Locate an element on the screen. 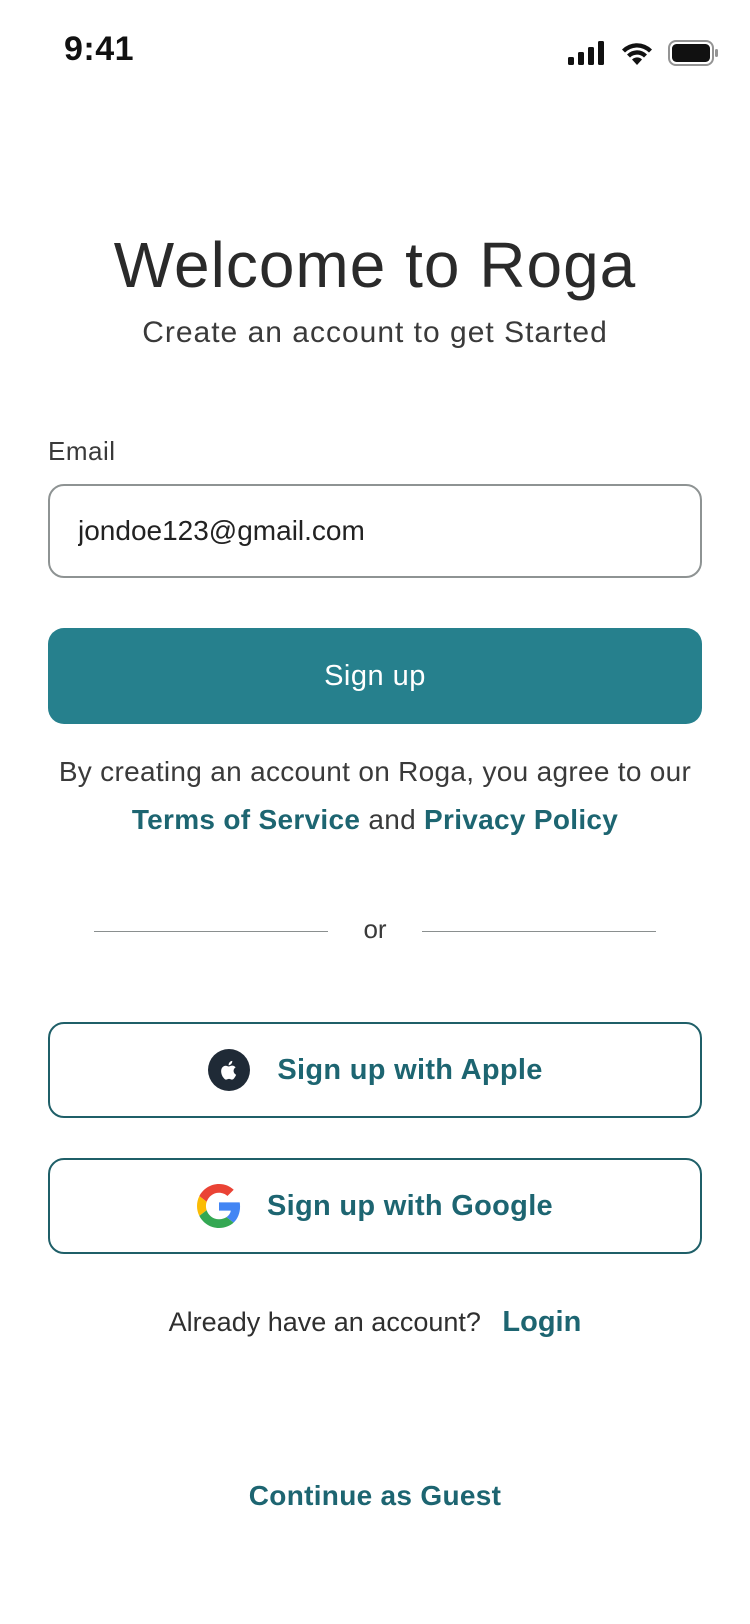  divider-line-right is located at coordinates (539, 931).